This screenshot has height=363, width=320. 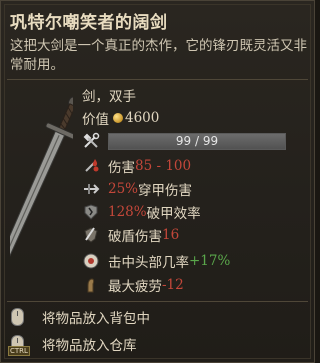 I want to click on fatigue-label: 最大疲劳, so click(x=135, y=287).